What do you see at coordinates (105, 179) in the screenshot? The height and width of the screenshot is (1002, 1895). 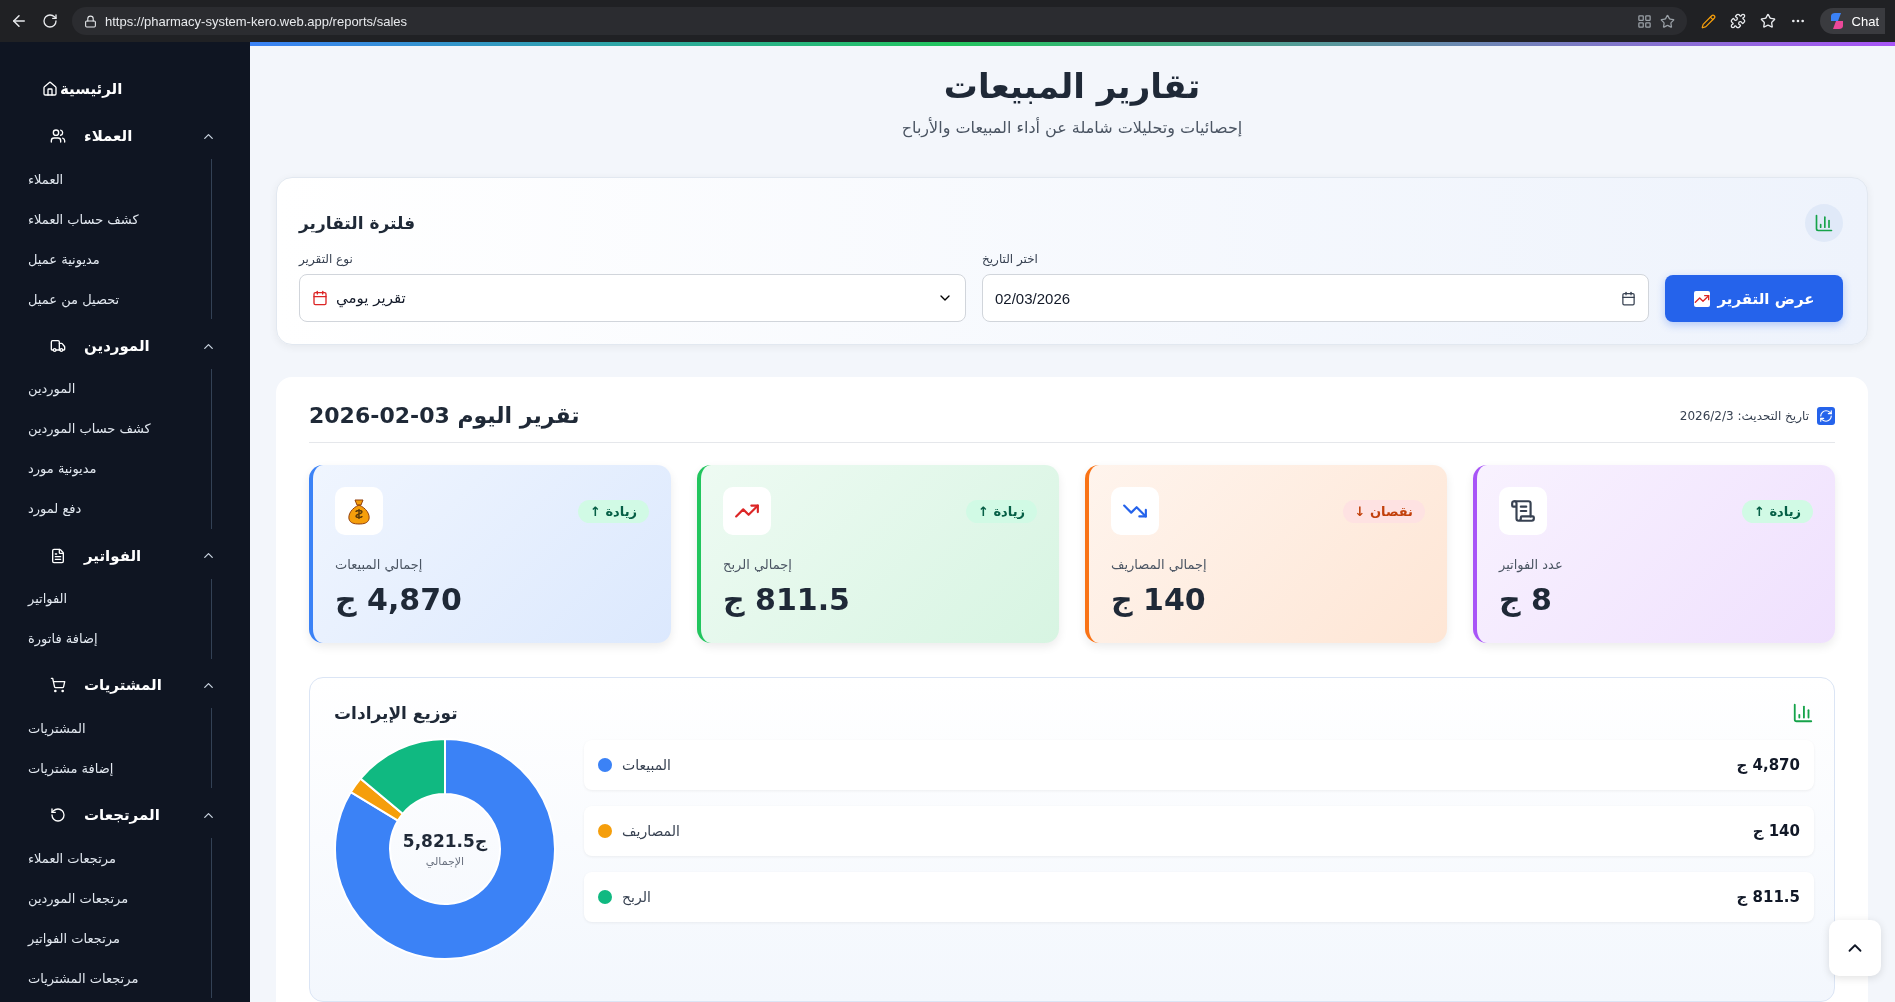 I see `sidebar-item: العملاء` at bounding box center [105, 179].